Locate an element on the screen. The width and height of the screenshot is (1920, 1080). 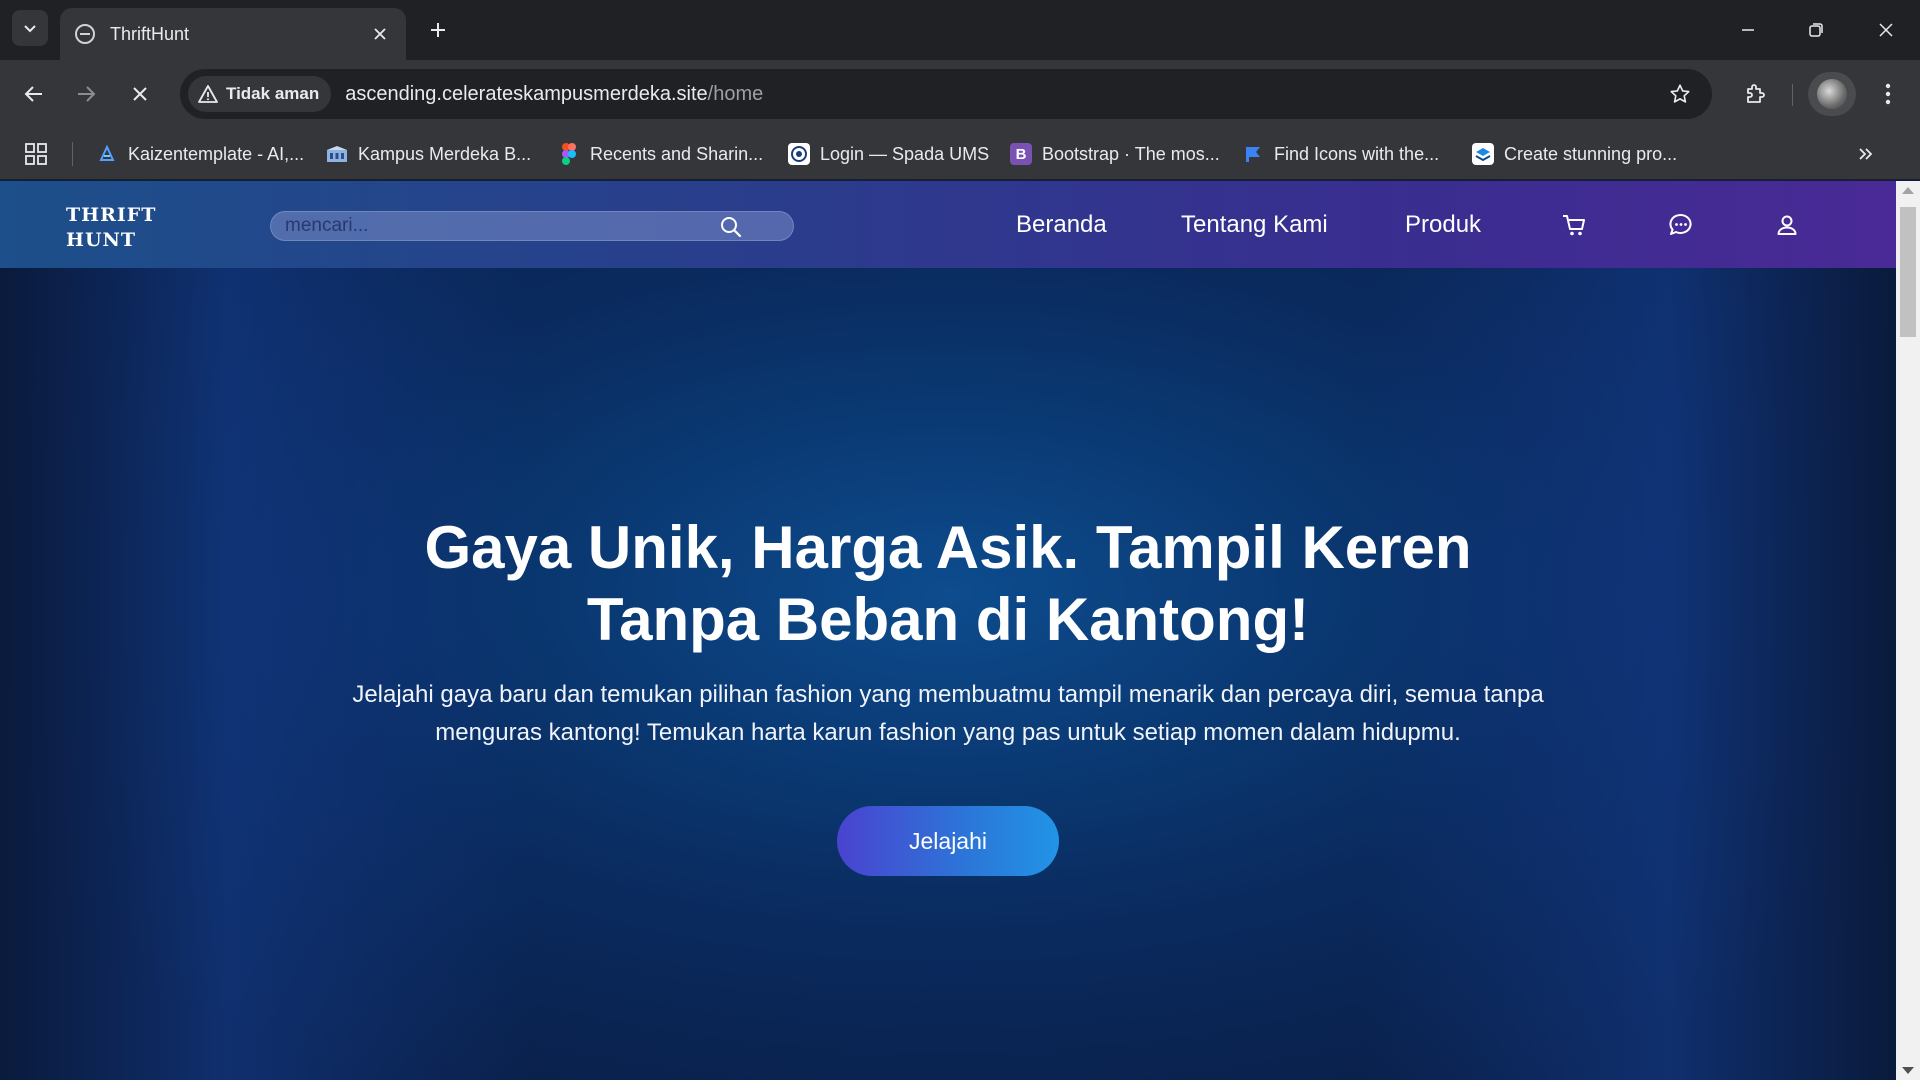
site-logo: THRIFT HUNT is located at coordinates (111, 228).